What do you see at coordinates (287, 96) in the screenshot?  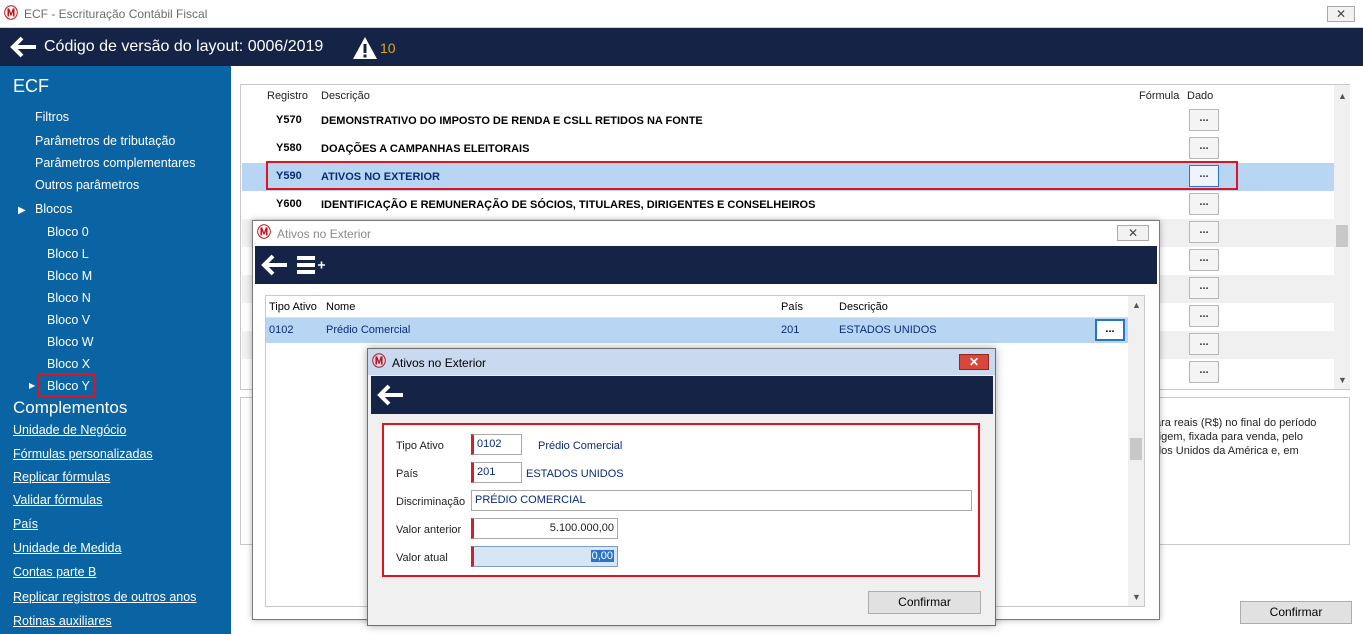 I see `col-registro: Registro` at bounding box center [287, 96].